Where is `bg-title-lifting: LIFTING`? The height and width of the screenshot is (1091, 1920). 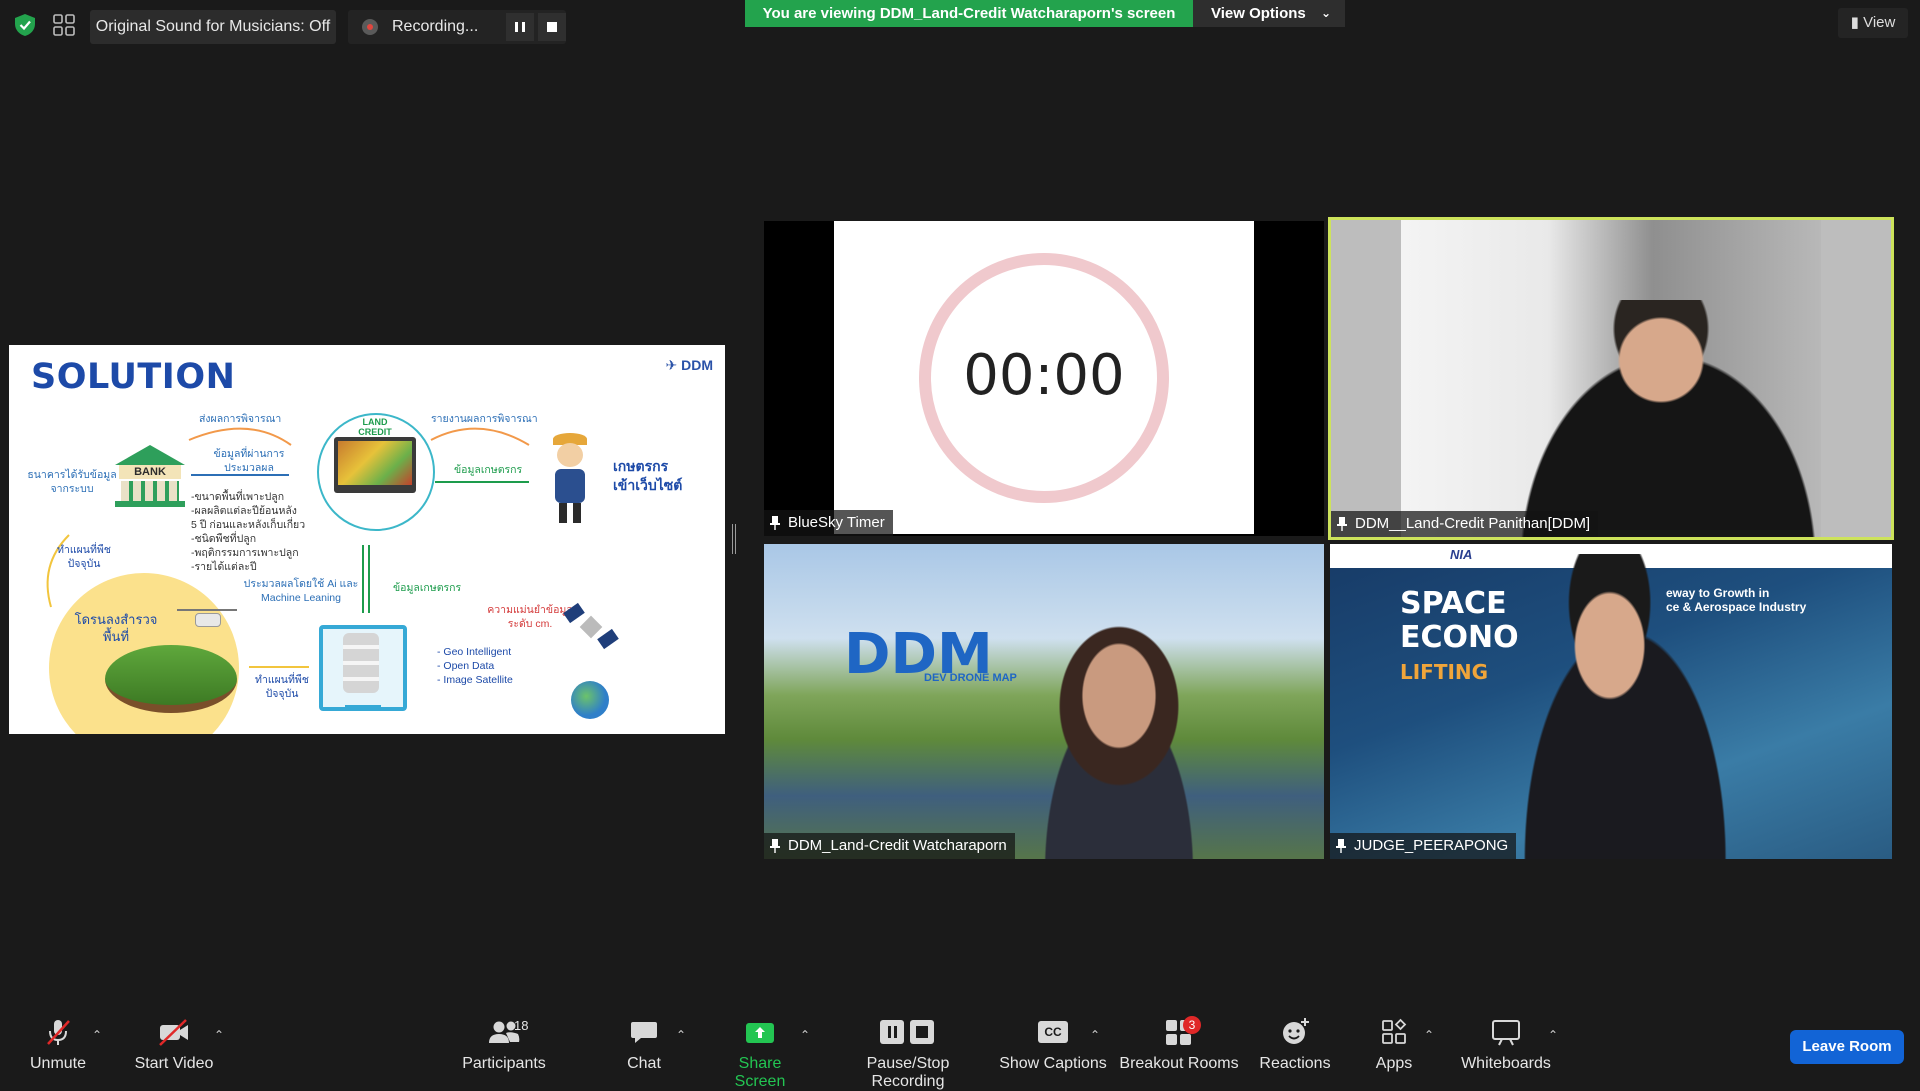
bg-title-lifting: LIFTING is located at coordinates (1444, 672).